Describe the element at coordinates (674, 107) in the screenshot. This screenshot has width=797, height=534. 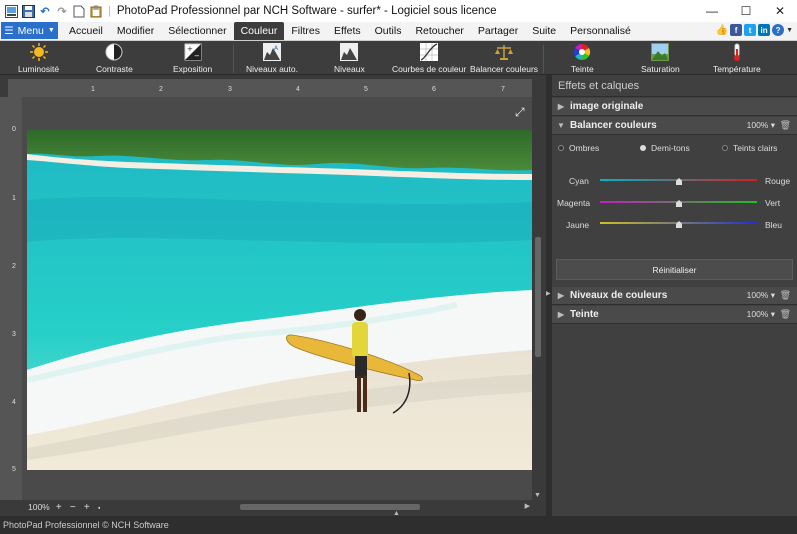
I see `layer-original: ▶ image originale` at that location.